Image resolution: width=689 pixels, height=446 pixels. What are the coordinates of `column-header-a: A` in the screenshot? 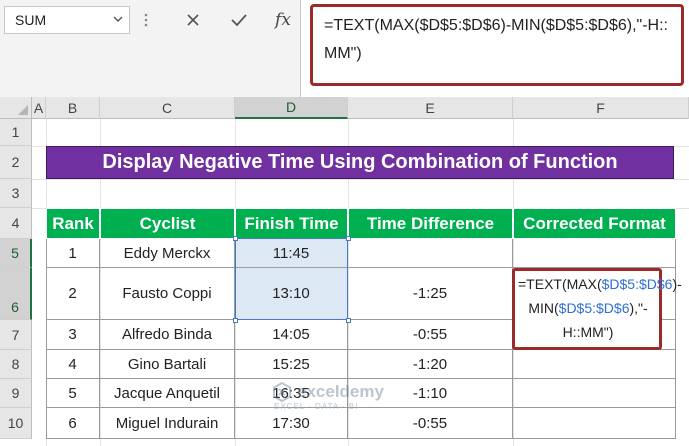 It's located at (39, 108).